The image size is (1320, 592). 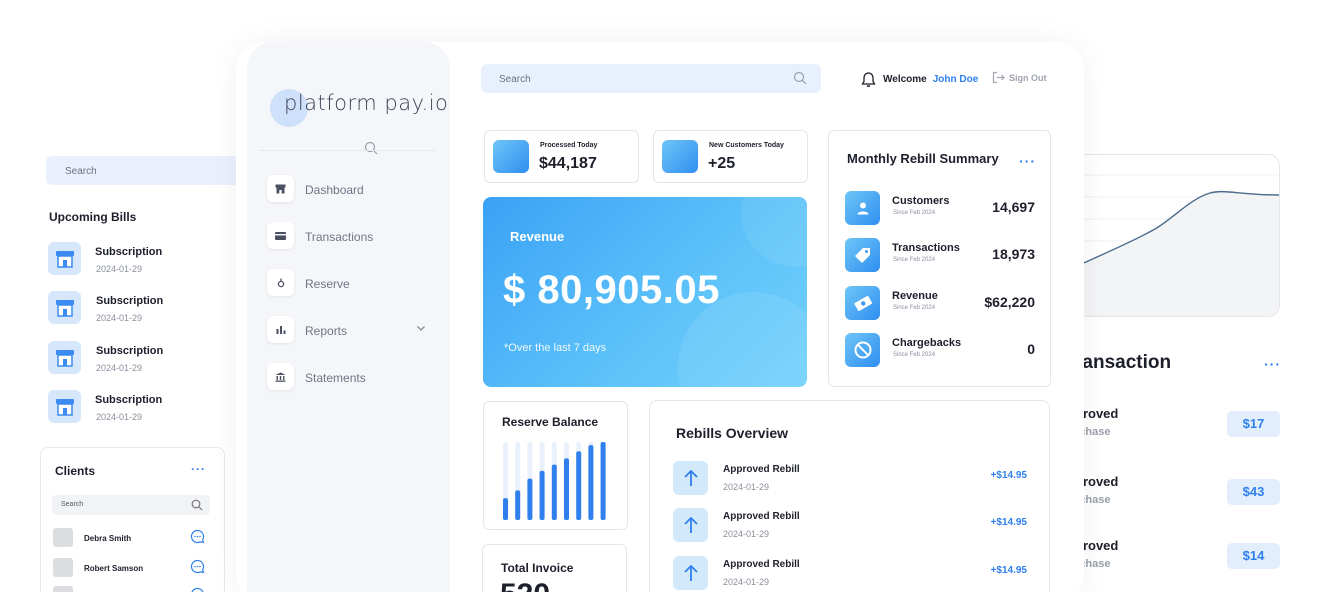 I want to click on search-input: Search, so click(x=651, y=78).